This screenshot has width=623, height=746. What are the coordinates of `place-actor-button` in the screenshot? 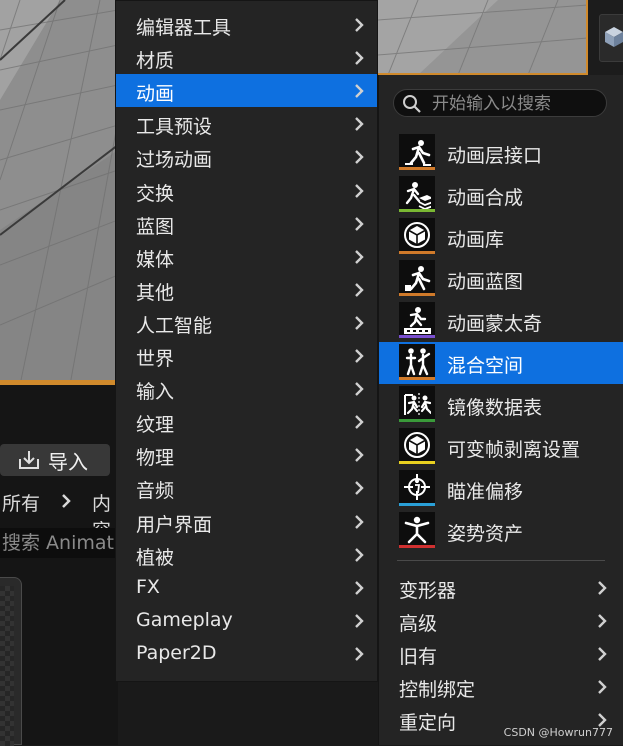 It's located at (611, 38).